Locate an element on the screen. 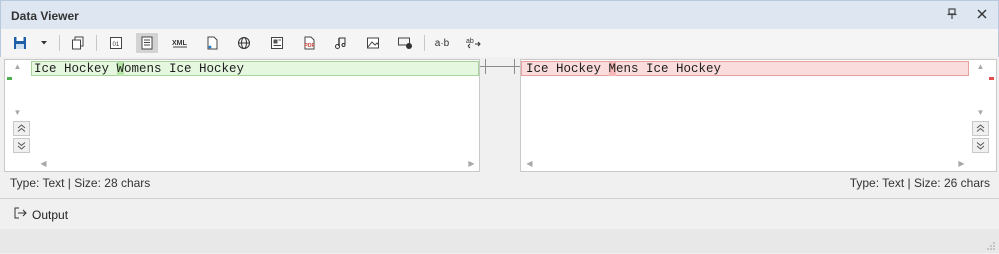 This screenshot has width=999, height=254. title-bar: Data Viewer is located at coordinates (499, 14).